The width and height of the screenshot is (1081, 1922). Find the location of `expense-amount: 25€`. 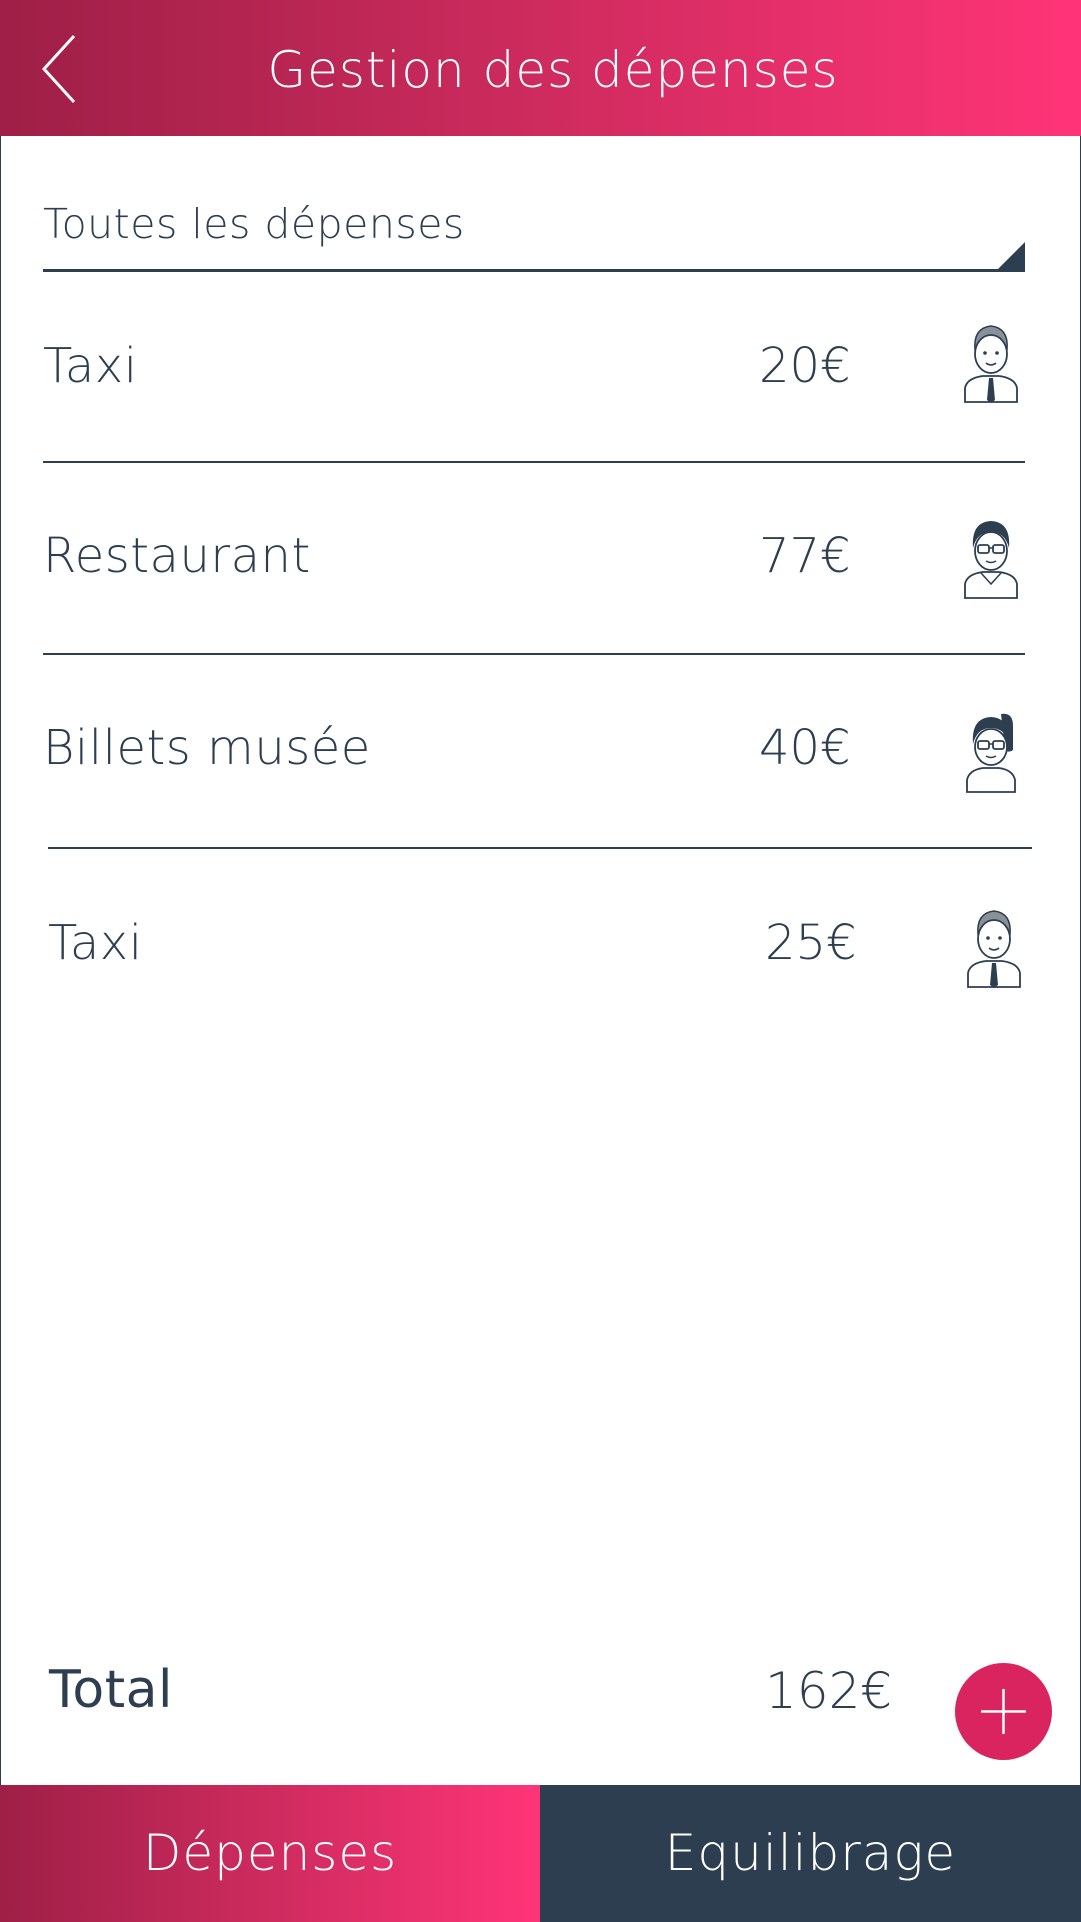

expense-amount: 25€ is located at coordinates (811, 943).